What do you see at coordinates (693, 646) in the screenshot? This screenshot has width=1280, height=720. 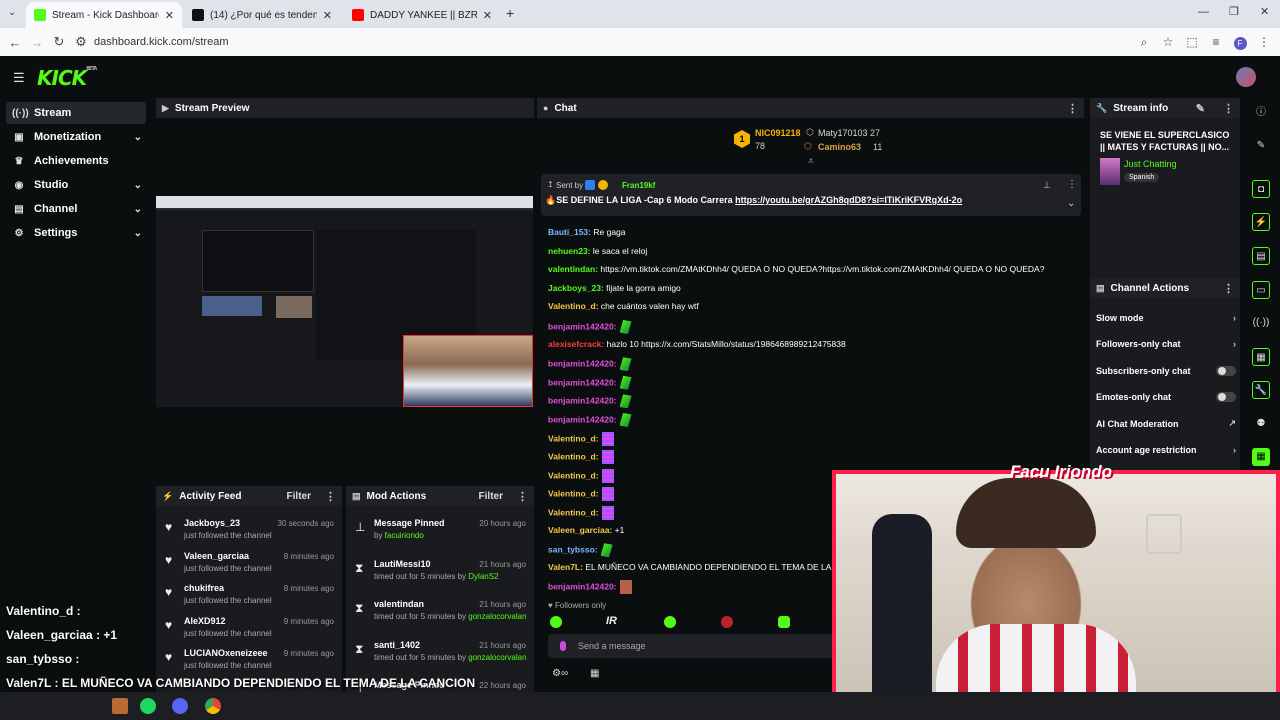 I see `chat-message-input: Send a message` at bounding box center [693, 646].